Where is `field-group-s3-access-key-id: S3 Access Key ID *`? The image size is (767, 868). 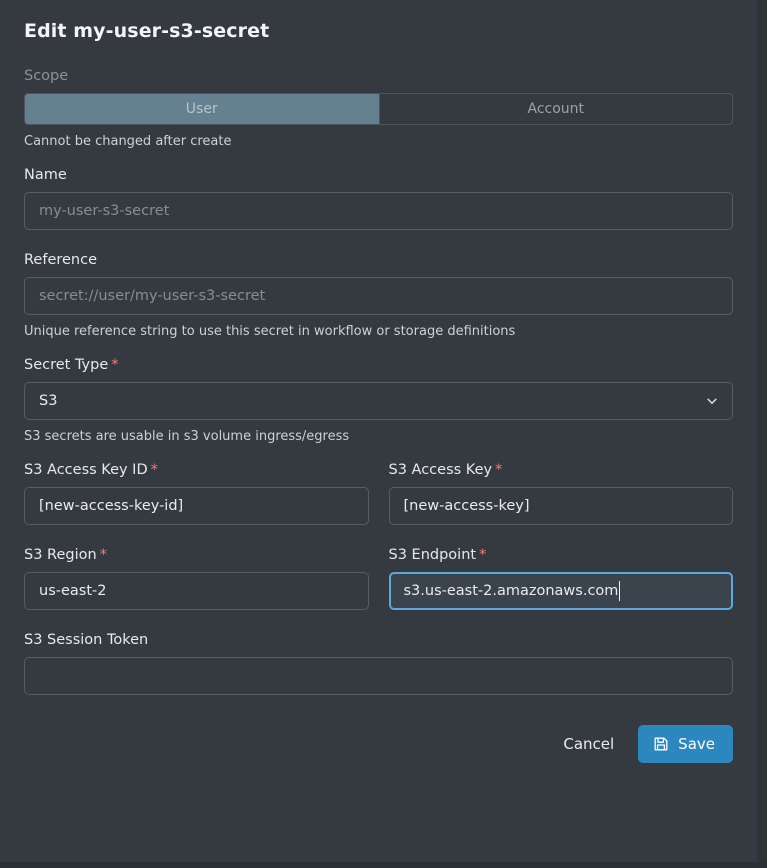
field-group-s3-access-key-id: S3 Access Key ID * is located at coordinates (196, 493).